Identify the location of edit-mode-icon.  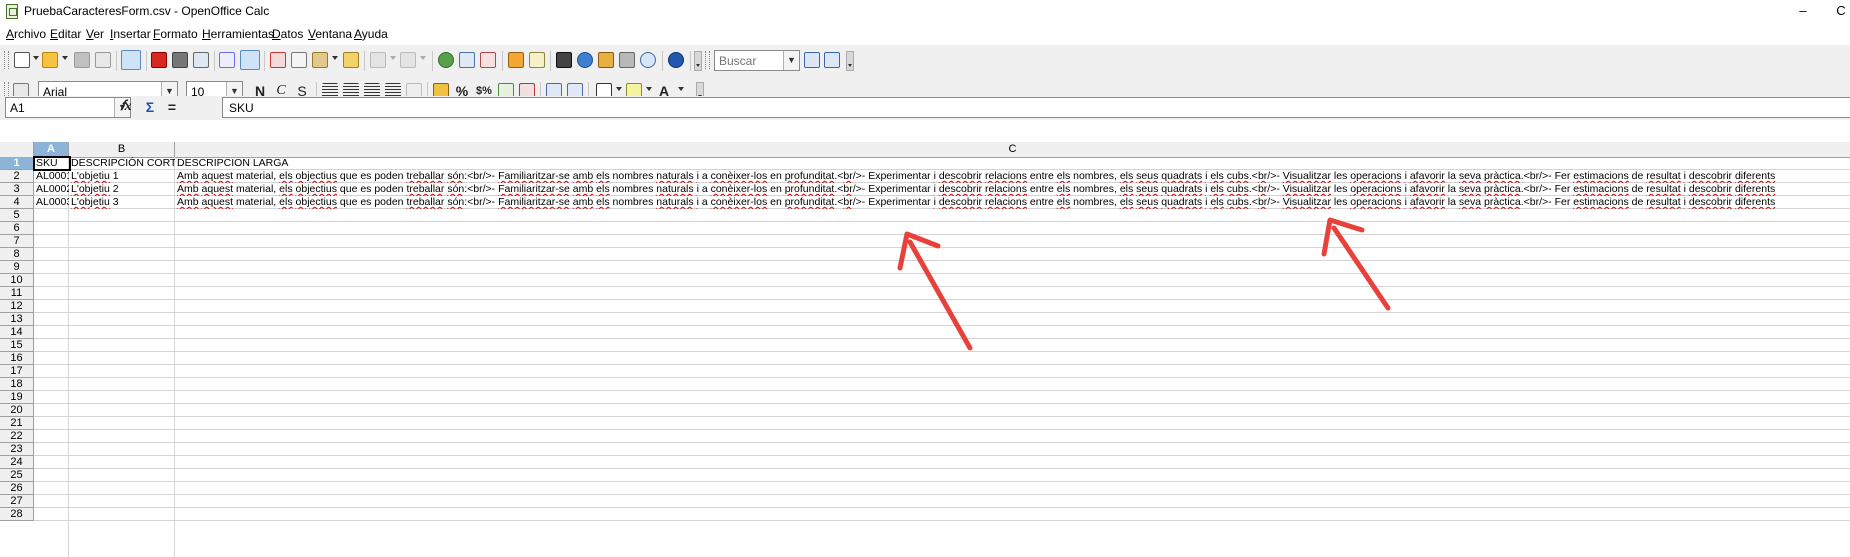
(131, 60).